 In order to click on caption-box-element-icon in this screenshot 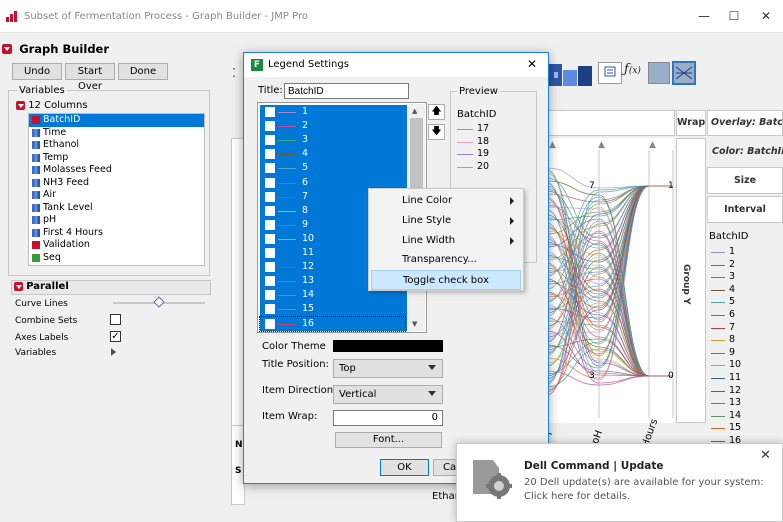, I will do `click(610, 73)`.